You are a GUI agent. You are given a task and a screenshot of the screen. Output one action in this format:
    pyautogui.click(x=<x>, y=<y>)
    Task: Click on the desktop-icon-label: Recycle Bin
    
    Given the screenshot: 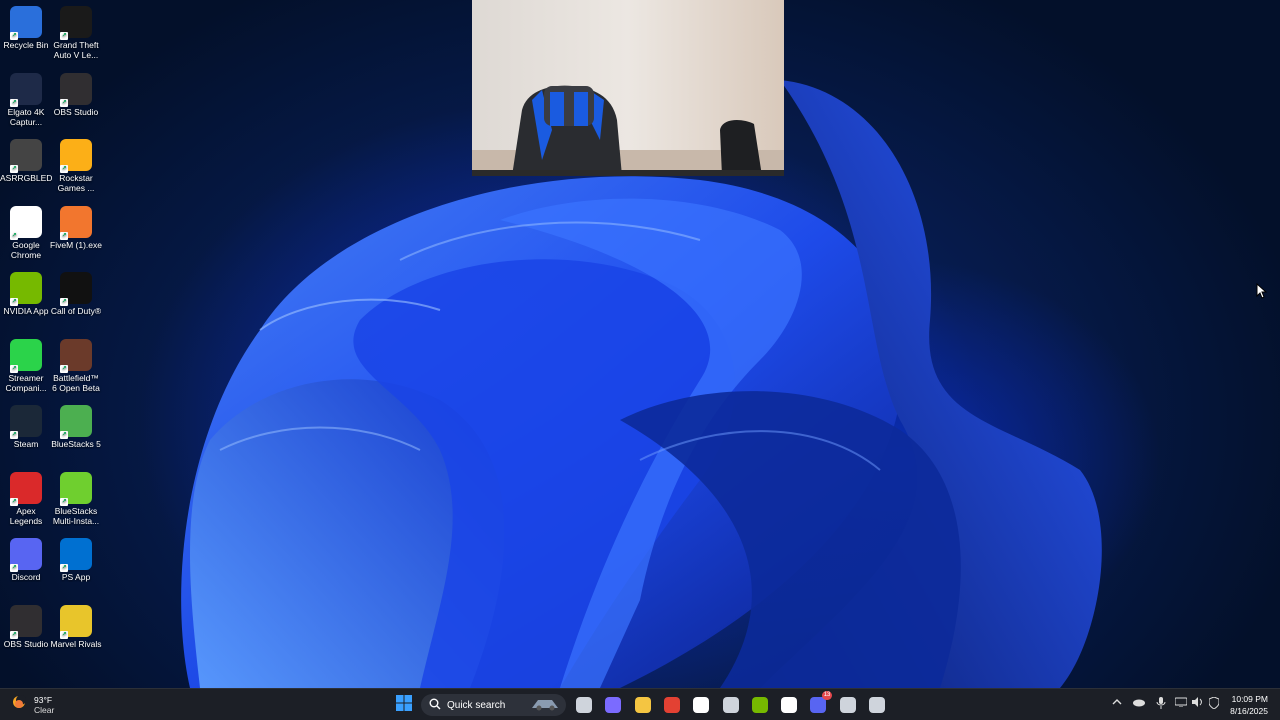 What is the action you would take?
    pyautogui.click(x=26, y=45)
    